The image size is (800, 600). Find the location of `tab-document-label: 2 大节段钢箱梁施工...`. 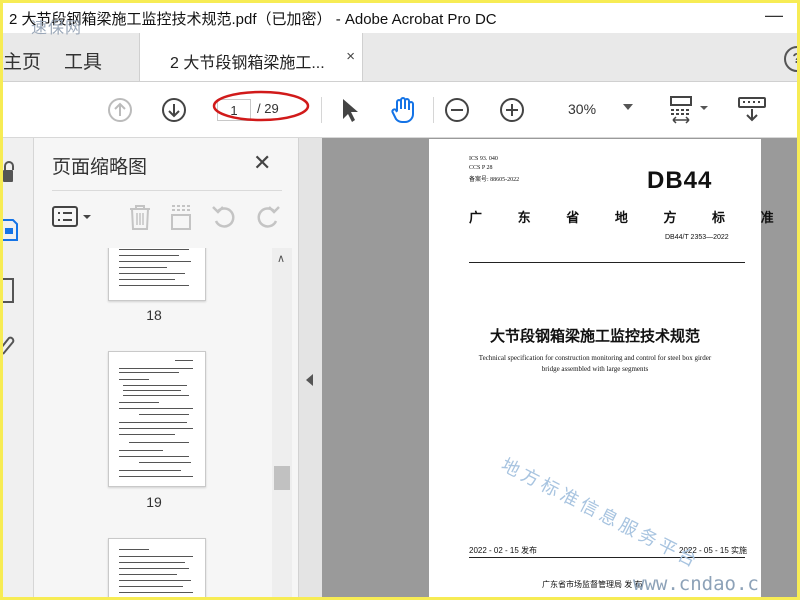

tab-document-label: 2 大节段钢箱梁施工... is located at coordinates (247, 63).